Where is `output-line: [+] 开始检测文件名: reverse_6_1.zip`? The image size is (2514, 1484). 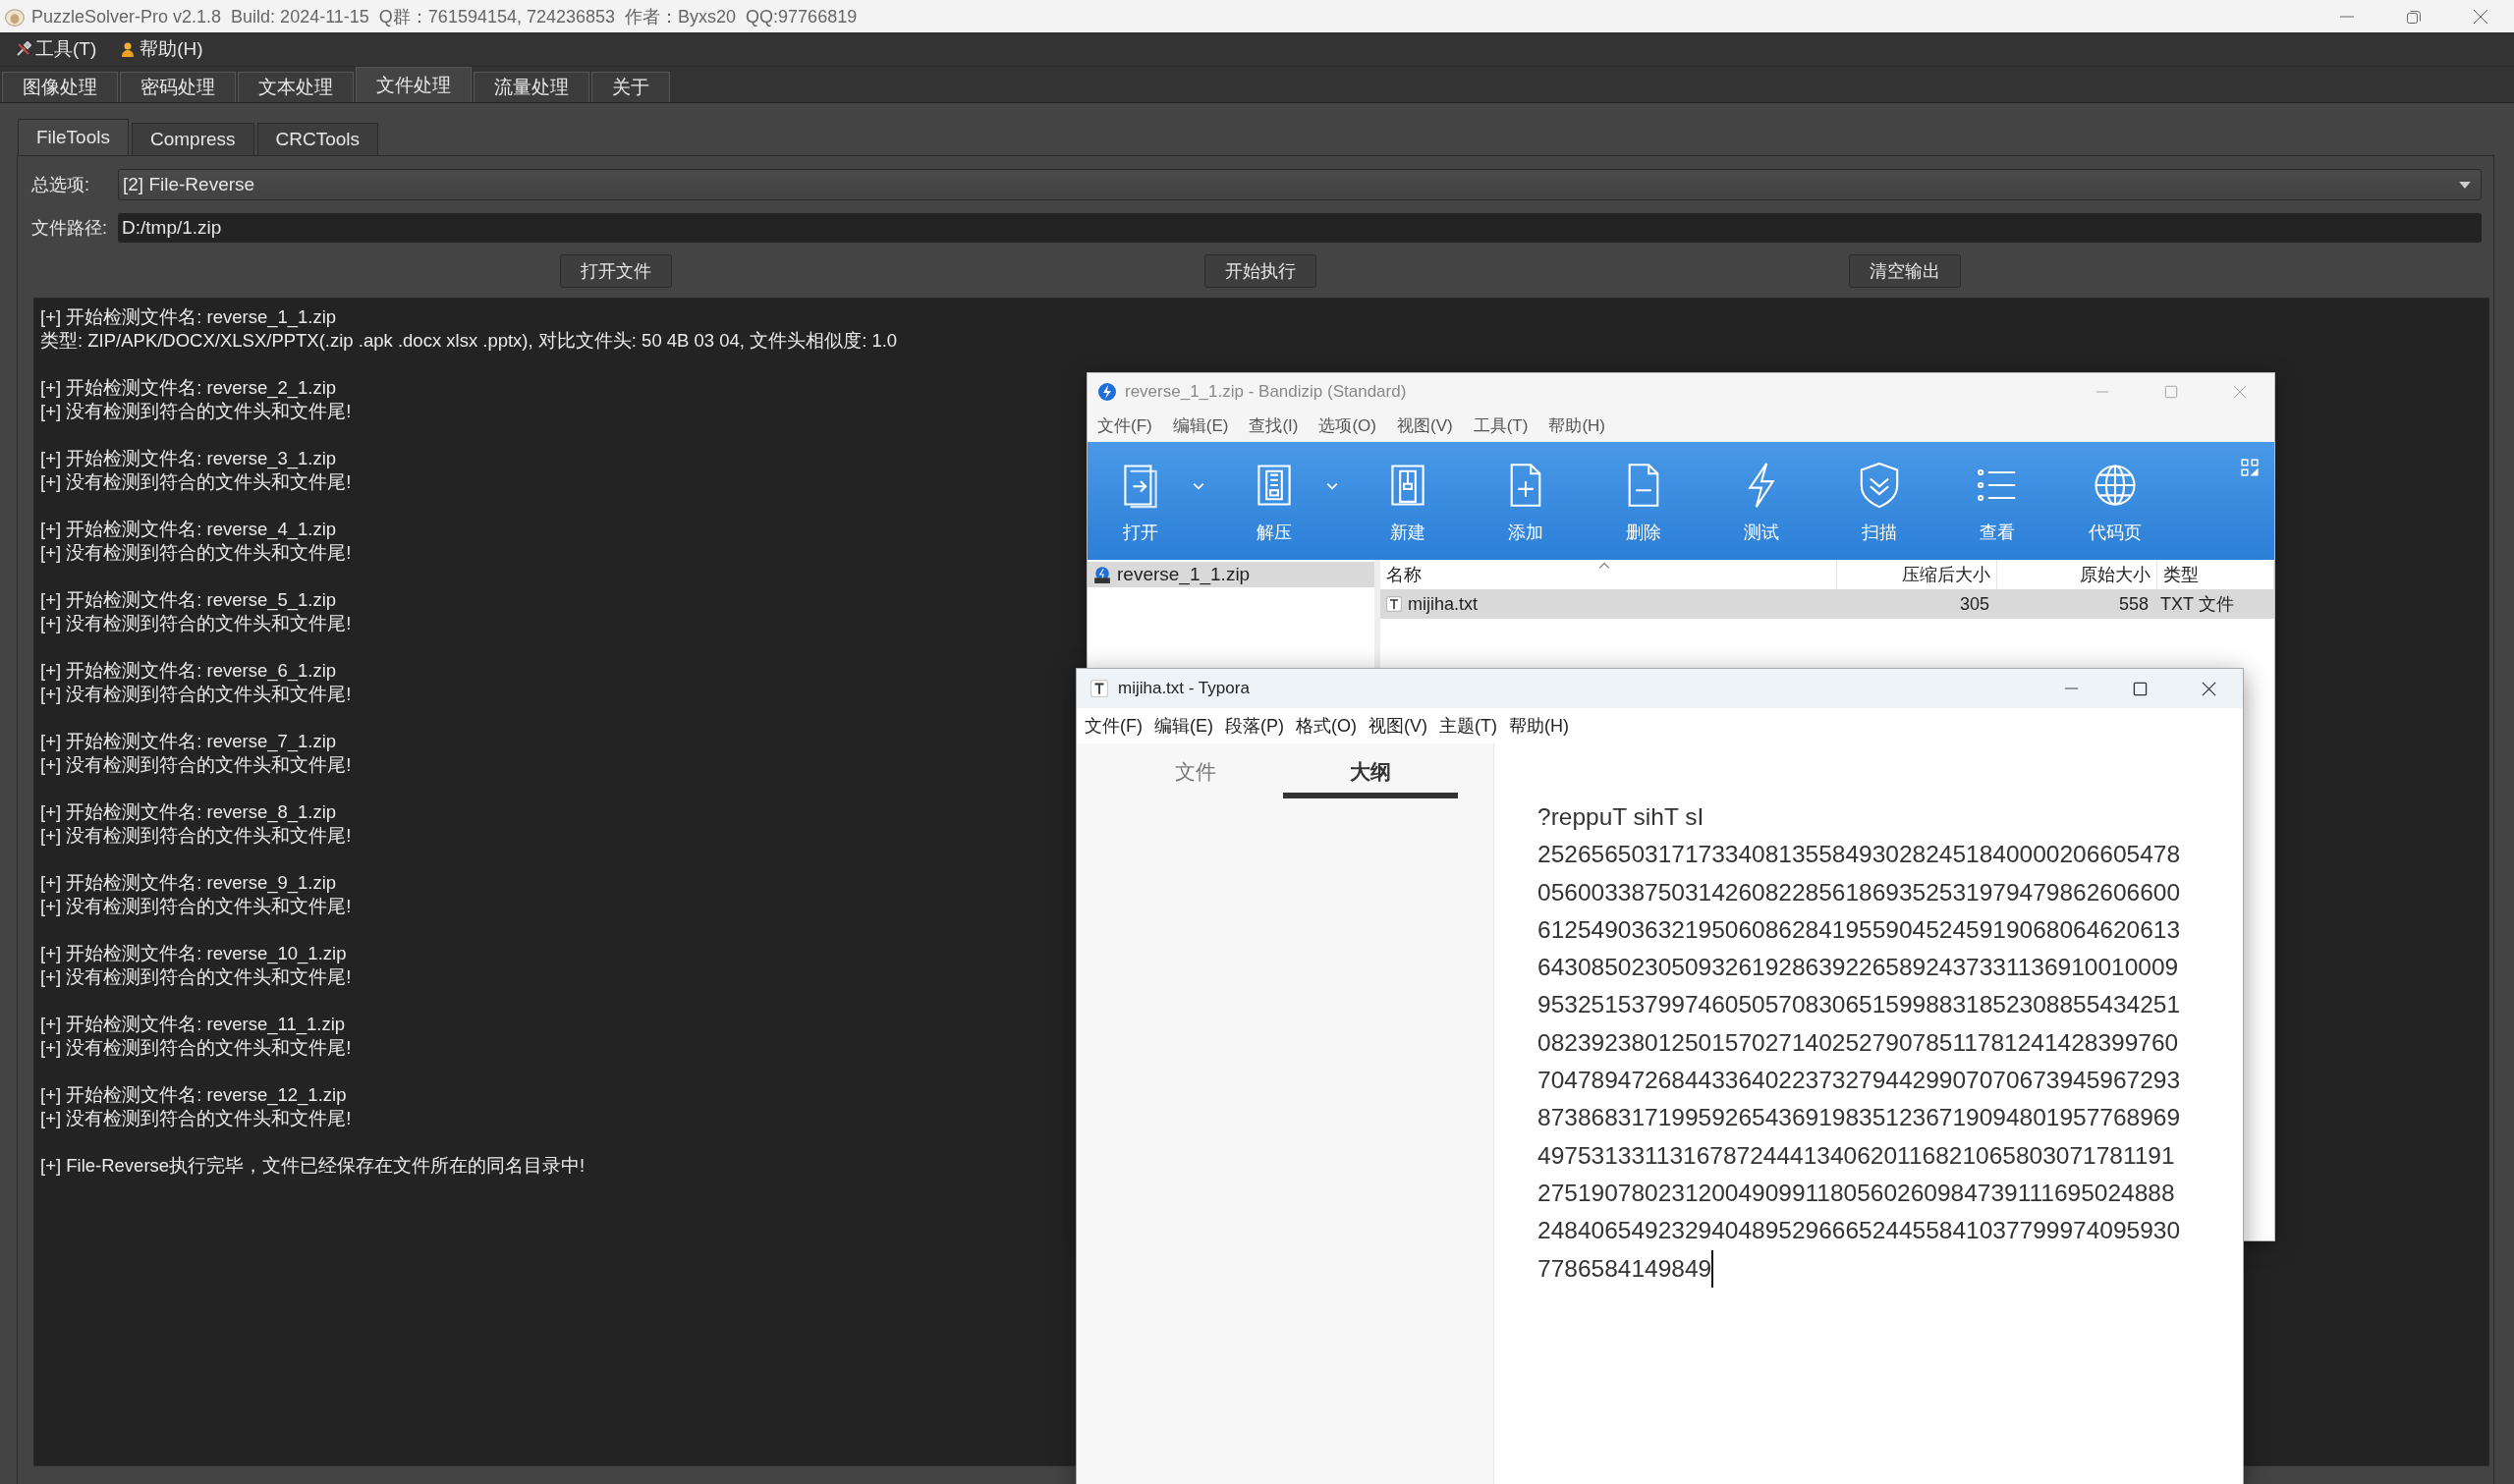
output-line: [+] 开始检测文件名: reverse_6_1.zip is located at coordinates (188, 671).